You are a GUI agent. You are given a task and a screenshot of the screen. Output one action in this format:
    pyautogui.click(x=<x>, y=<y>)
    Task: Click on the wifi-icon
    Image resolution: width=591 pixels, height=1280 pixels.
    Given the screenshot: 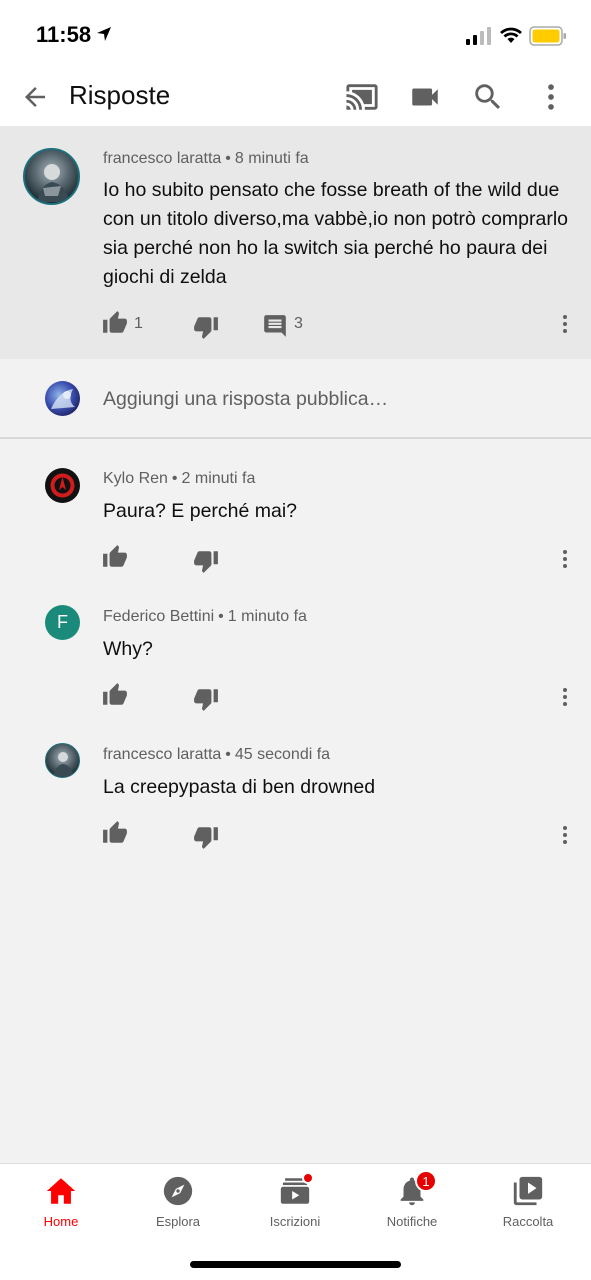 What is the action you would take?
    pyautogui.click(x=511, y=35)
    